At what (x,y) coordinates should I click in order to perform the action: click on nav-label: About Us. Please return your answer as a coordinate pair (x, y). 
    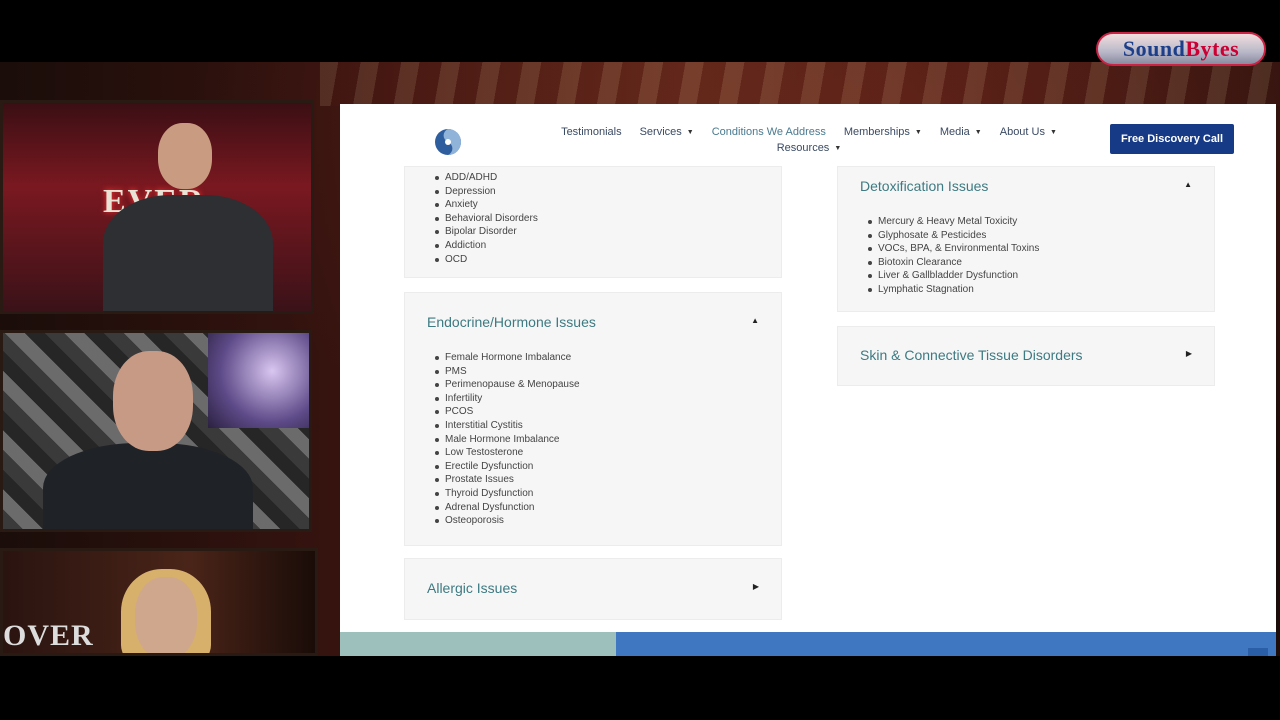
    Looking at the image, I should click on (1022, 132).